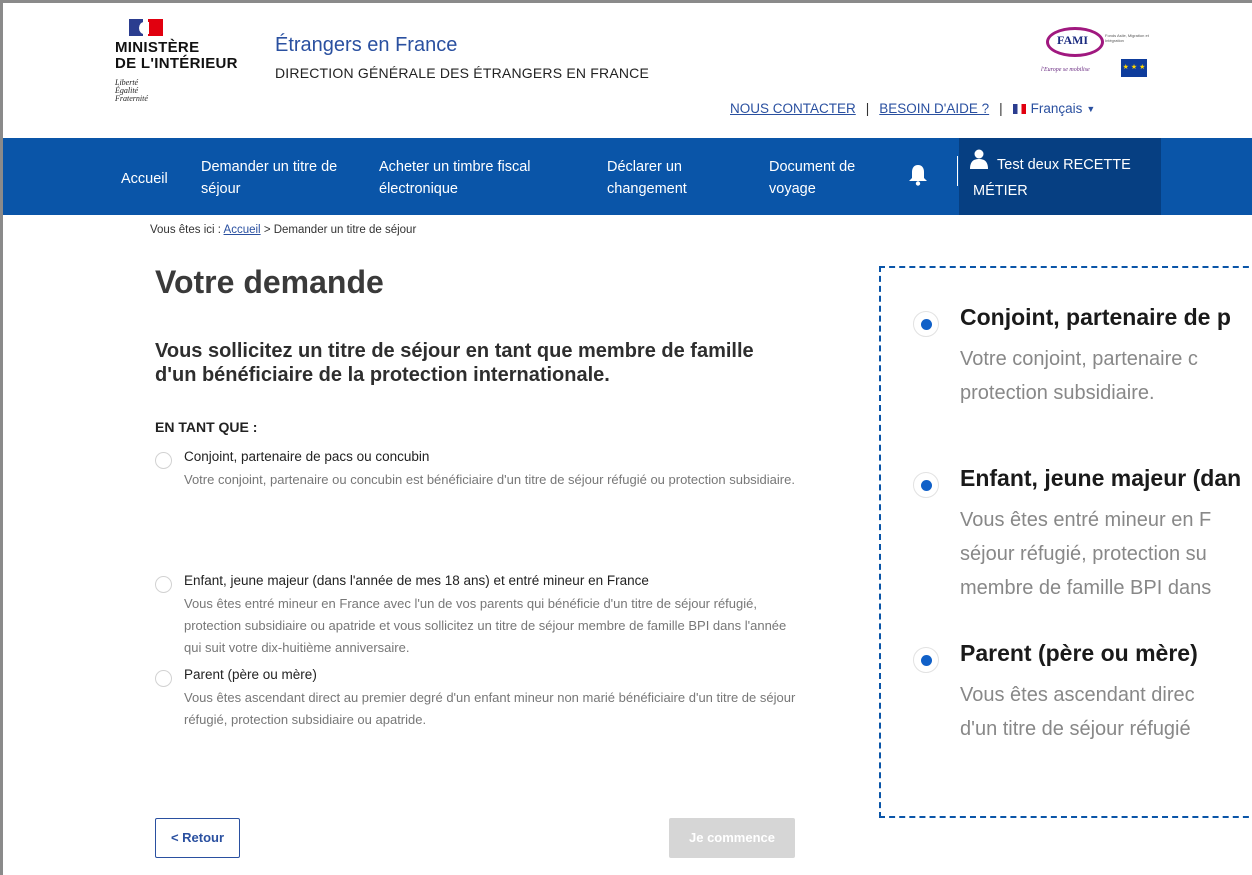 Image resolution: width=1252 pixels, height=875 pixels. I want to click on nav-item-demander-titre: Demander un titre de séjour, so click(282, 178).